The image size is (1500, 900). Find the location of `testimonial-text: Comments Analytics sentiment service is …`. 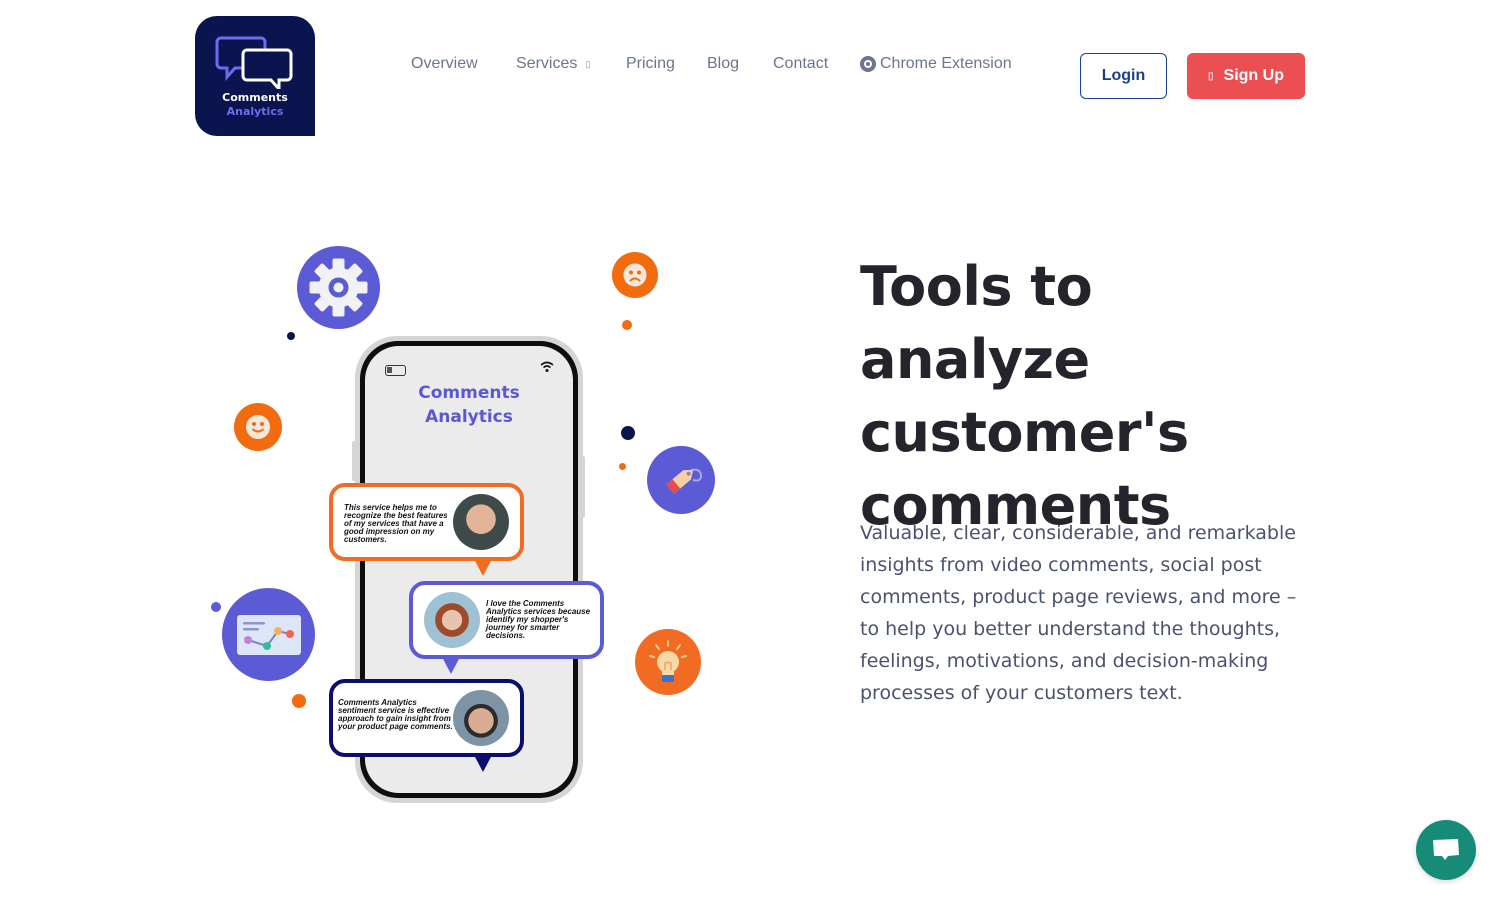

testimonial-text: Comments Analytics sentiment service is … is located at coordinates (395, 714).